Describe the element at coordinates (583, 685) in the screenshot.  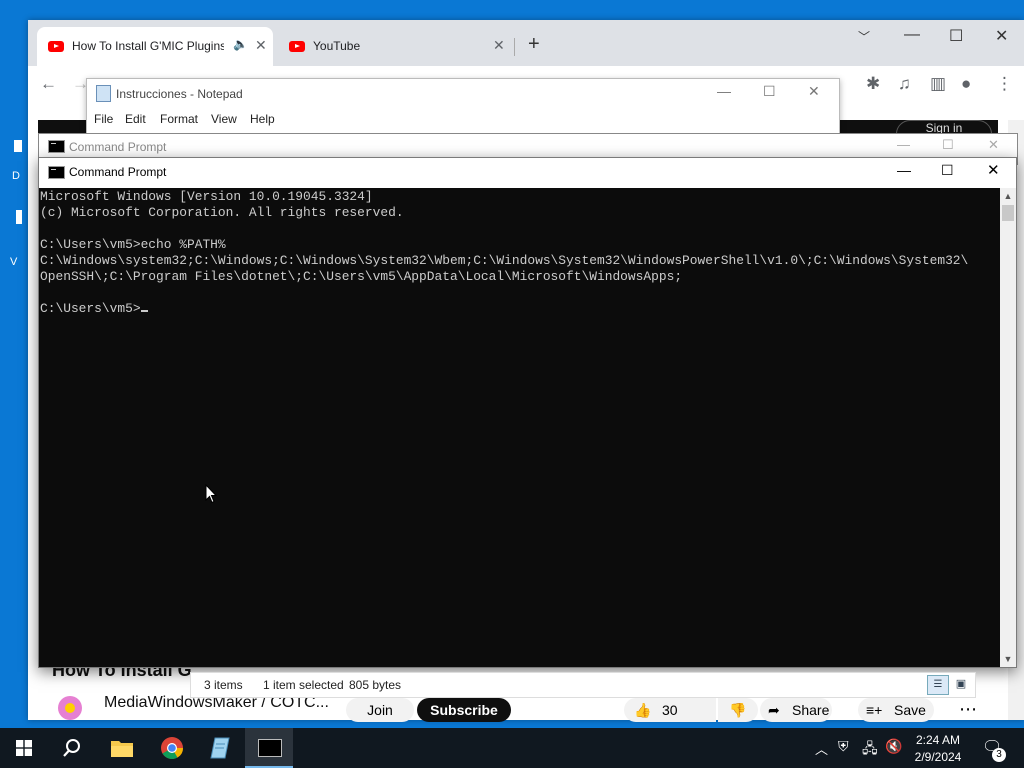
I see `explorer-status-bar: 3 items 1 item selected 805 bytes ☰ ▣` at that location.